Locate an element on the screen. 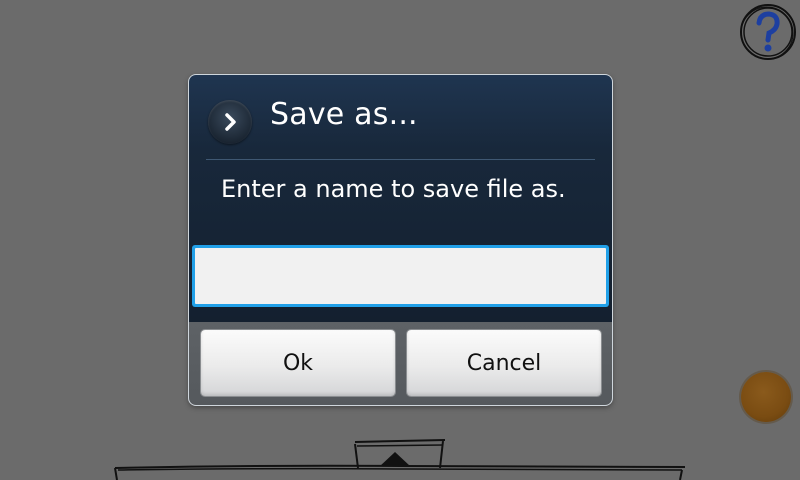  help-icon is located at coordinates (768, 32).